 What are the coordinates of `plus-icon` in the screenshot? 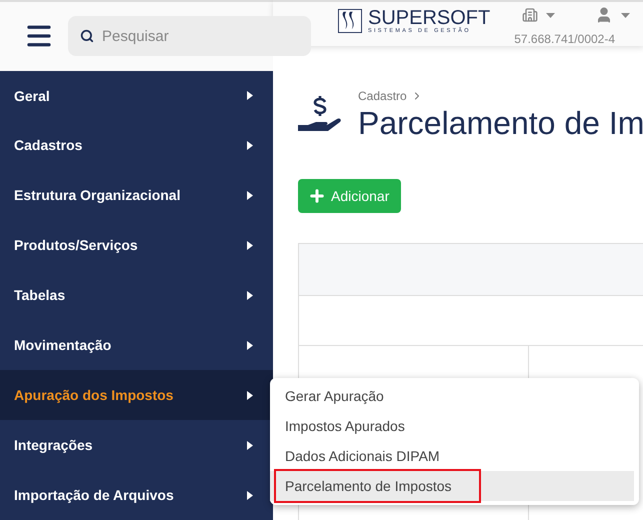 It's located at (317, 196).